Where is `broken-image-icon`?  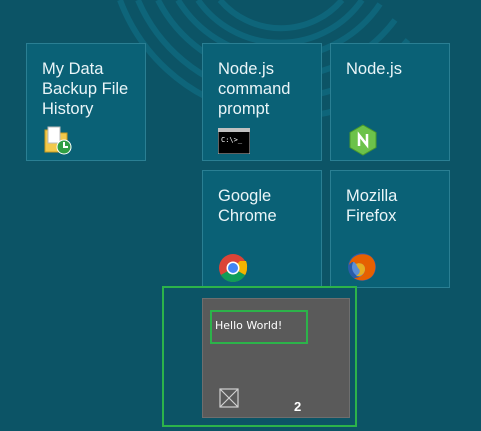 broken-image-icon is located at coordinates (229, 398).